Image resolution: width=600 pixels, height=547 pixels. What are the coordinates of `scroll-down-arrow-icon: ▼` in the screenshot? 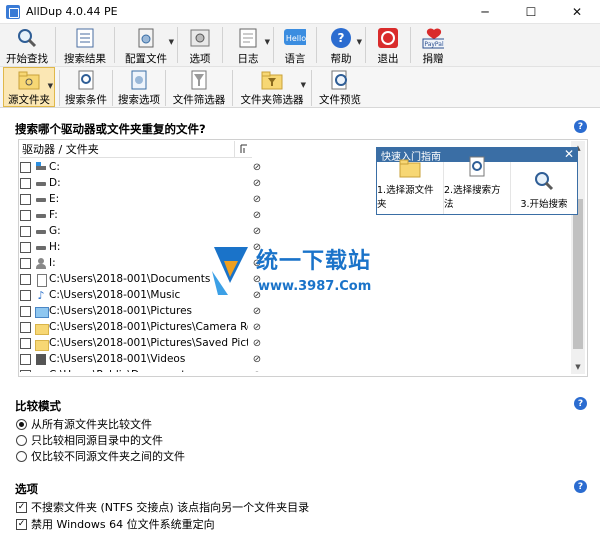 It's located at (578, 367).